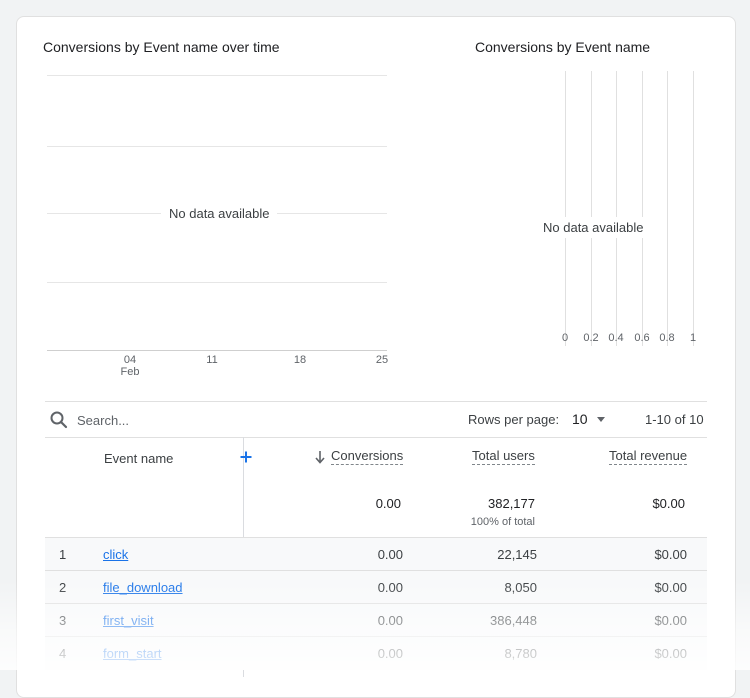 The image size is (750, 698). Describe the element at coordinates (388, 503) in the screenshot. I see `total-conversions: 0.00` at that location.